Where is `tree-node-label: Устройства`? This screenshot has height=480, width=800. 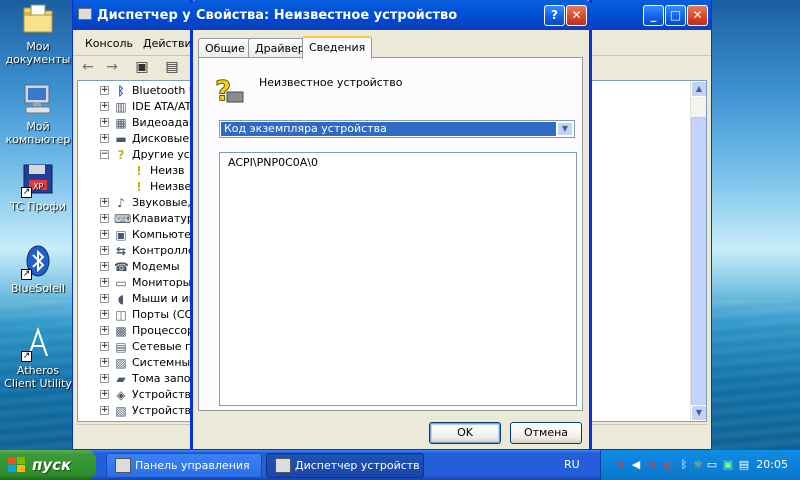
tree-node-label: Устройства is located at coordinates (165, 394).